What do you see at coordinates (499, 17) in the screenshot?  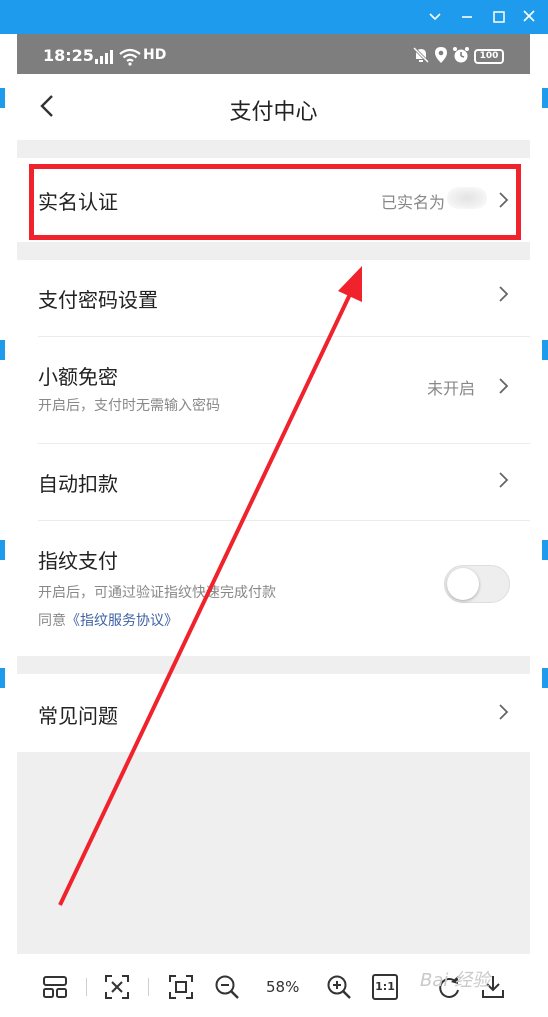 I see `maximize-icon` at bounding box center [499, 17].